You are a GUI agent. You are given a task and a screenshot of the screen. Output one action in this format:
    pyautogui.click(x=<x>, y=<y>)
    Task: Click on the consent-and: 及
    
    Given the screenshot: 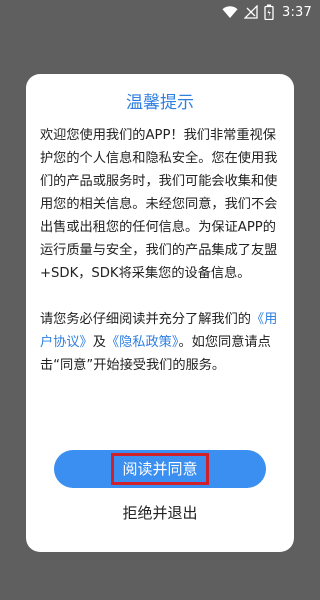 What is the action you would take?
    pyautogui.click(x=99, y=342)
    